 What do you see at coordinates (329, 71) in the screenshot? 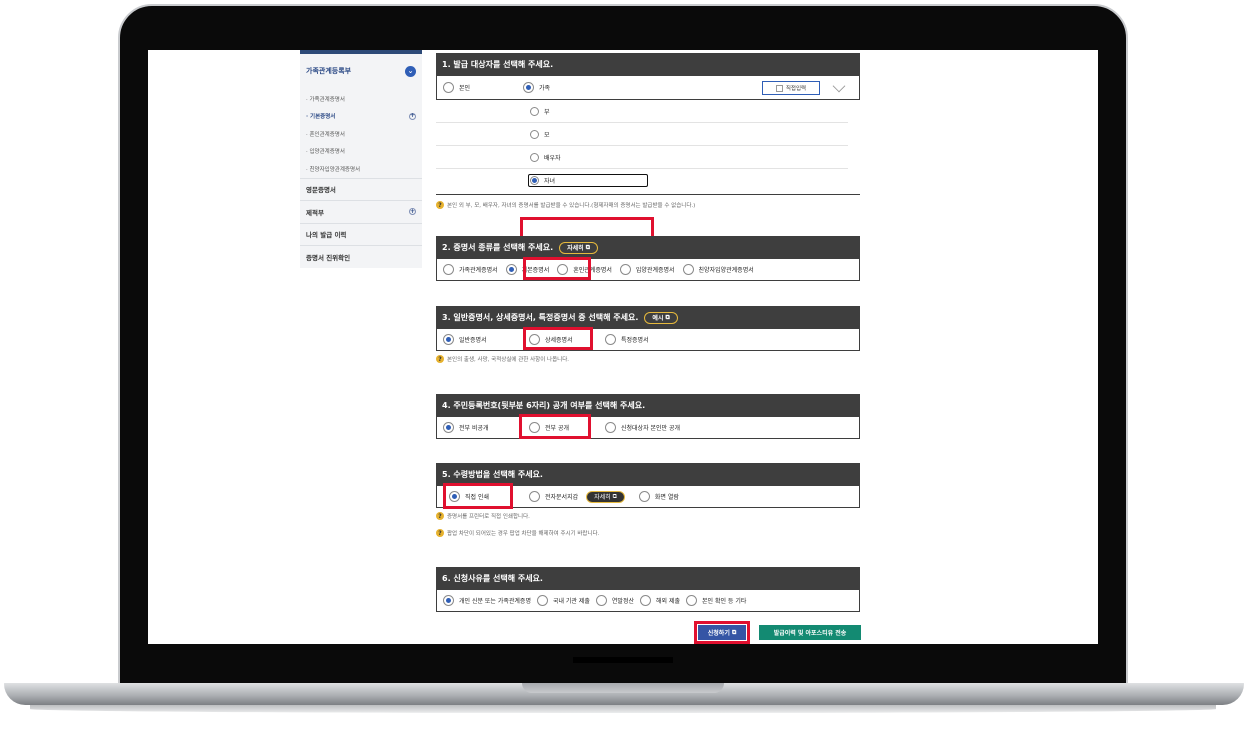
I see `sidebar-header-label: 가족관계등록부` at bounding box center [329, 71].